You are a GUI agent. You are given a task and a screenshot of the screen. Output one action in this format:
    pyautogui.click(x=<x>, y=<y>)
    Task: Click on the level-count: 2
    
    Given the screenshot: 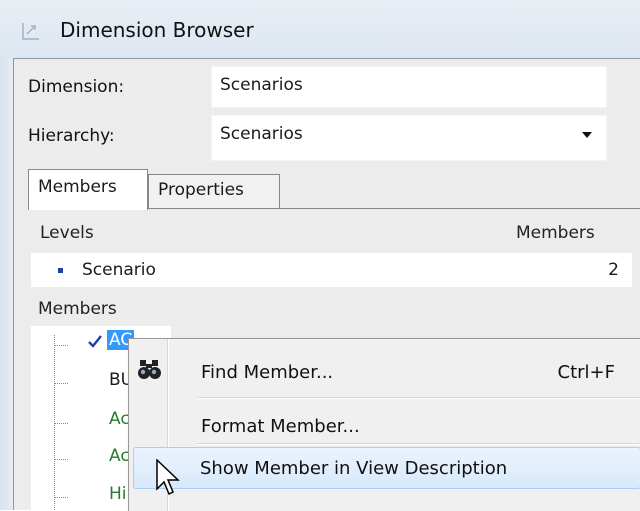 What is the action you would take?
    pyautogui.click(x=613, y=270)
    